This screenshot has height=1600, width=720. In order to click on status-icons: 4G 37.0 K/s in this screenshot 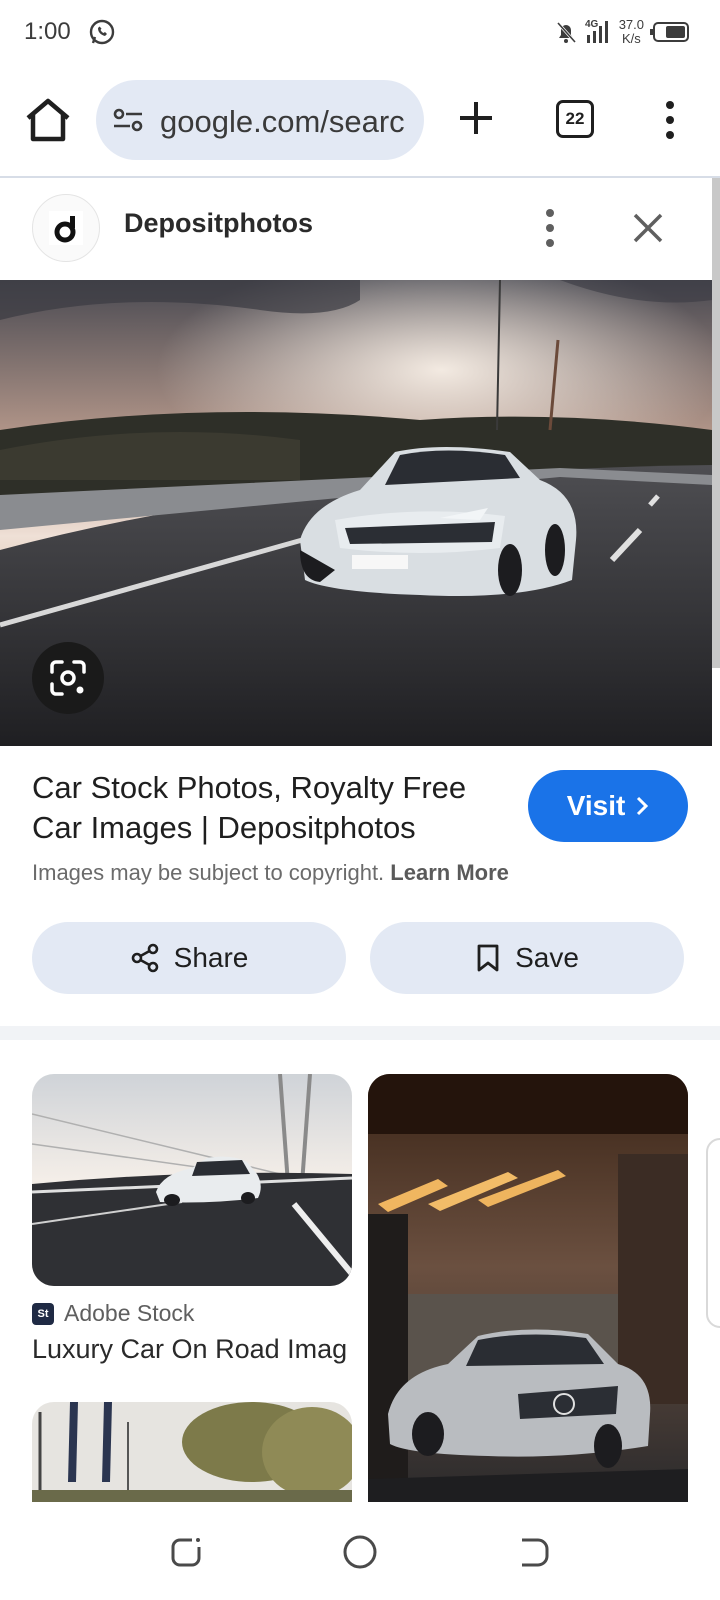, I will do `click(622, 32)`.